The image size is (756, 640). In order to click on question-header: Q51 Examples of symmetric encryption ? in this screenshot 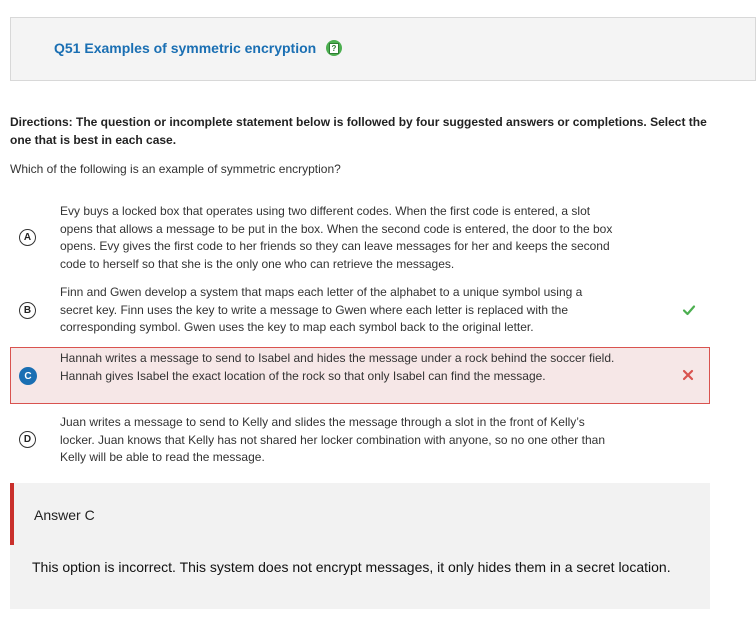, I will do `click(383, 49)`.